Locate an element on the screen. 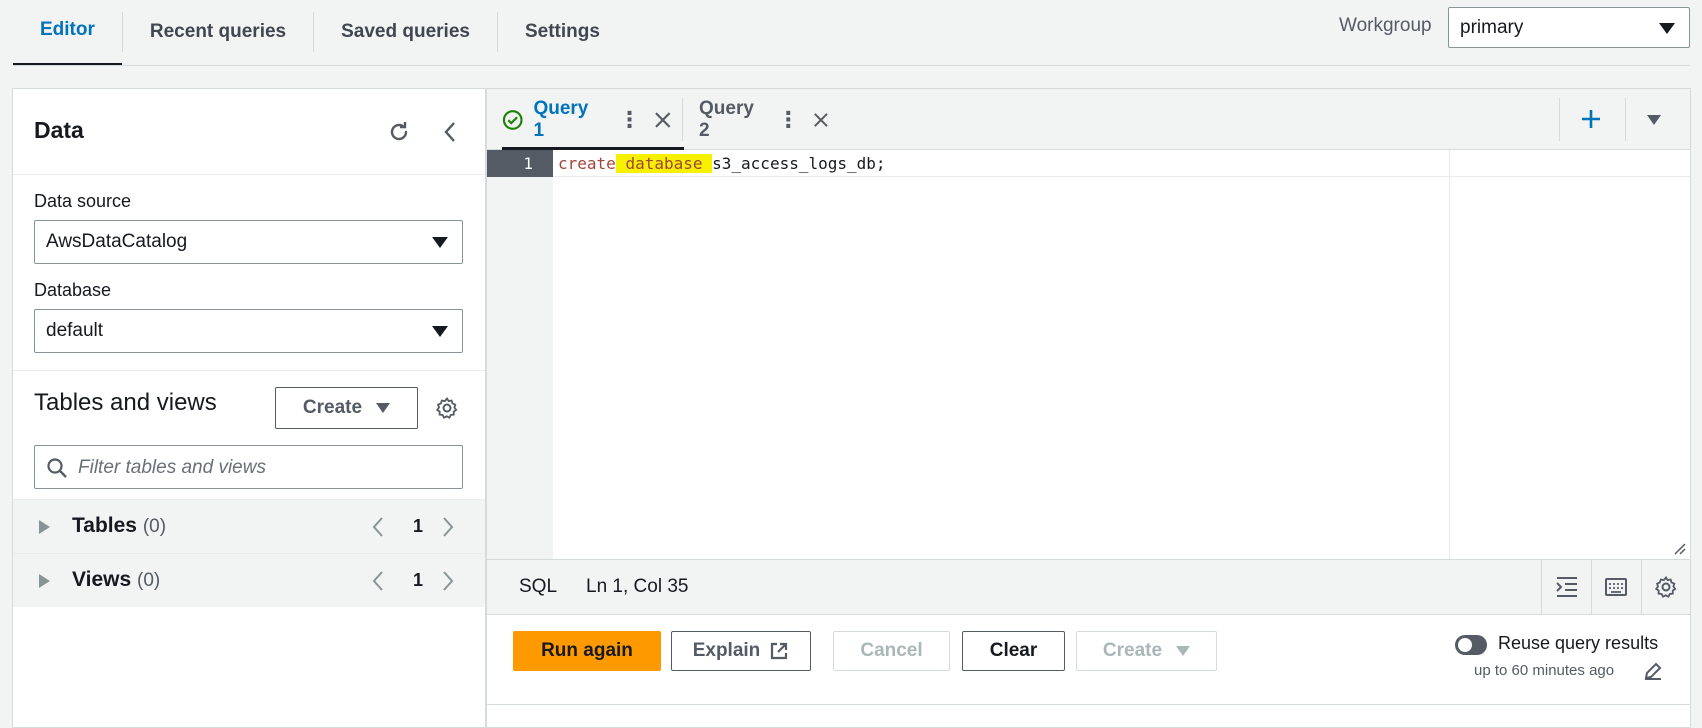  workgroup-label: Workgroup is located at coordinates (1385, 25).